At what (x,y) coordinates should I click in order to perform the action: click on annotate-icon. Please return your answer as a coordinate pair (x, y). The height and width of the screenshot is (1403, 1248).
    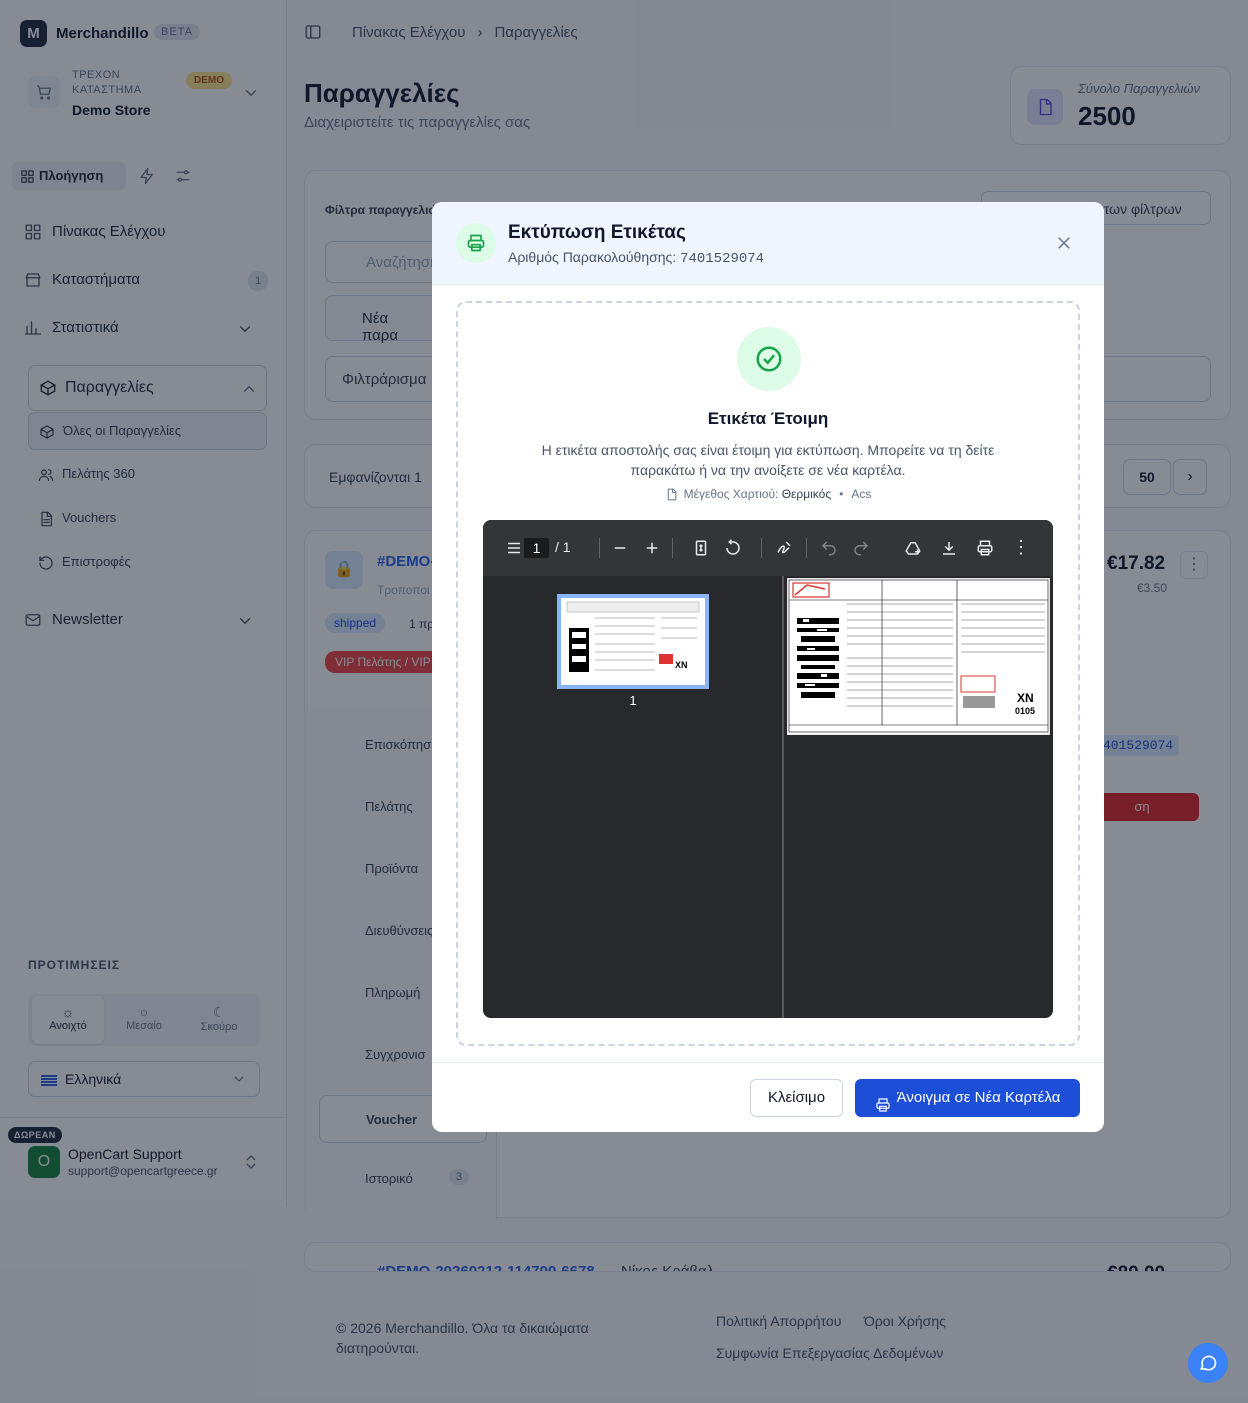
    Looking at the image, I should click on (784, 548).